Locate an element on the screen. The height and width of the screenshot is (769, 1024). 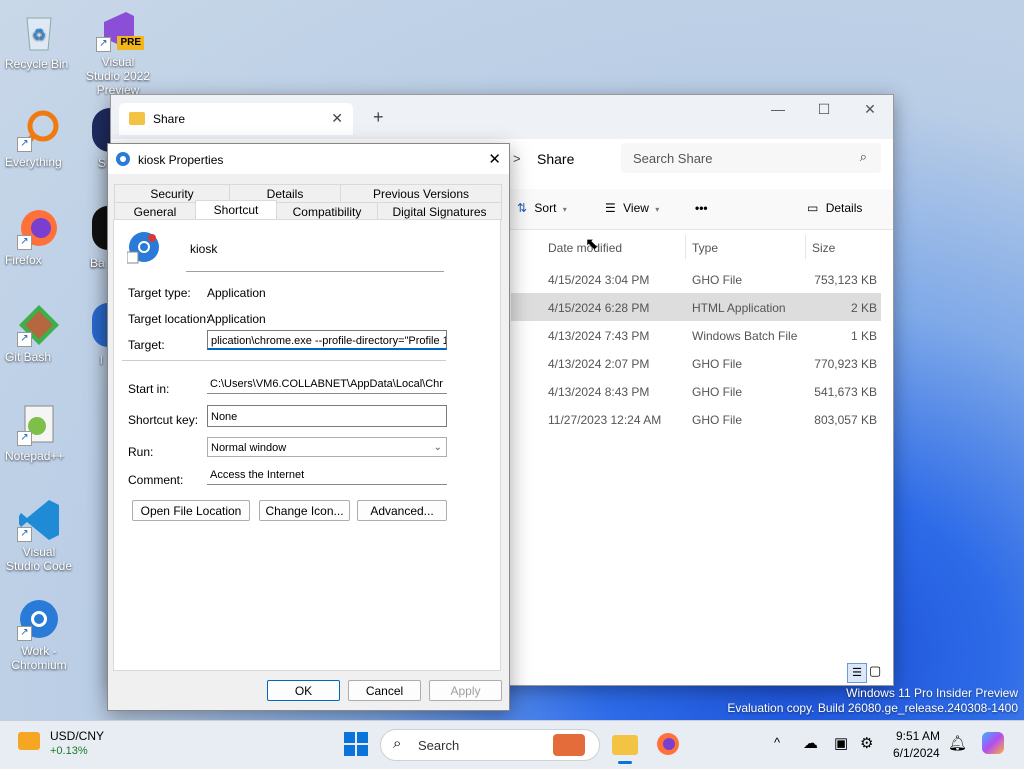
new-tab-button: + is located at coordinates (378, 117).